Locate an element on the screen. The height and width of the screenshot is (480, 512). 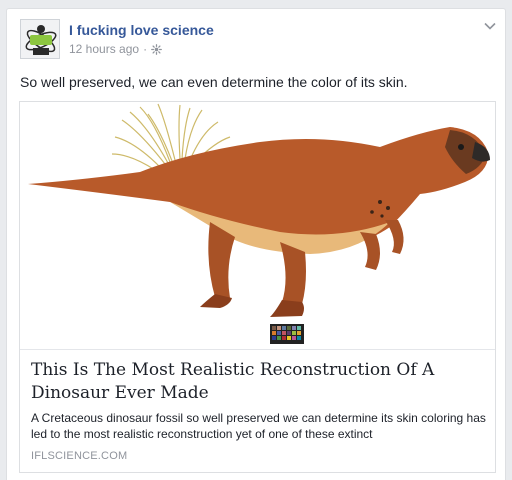
page-avatar is located at coordinates (40, 39).